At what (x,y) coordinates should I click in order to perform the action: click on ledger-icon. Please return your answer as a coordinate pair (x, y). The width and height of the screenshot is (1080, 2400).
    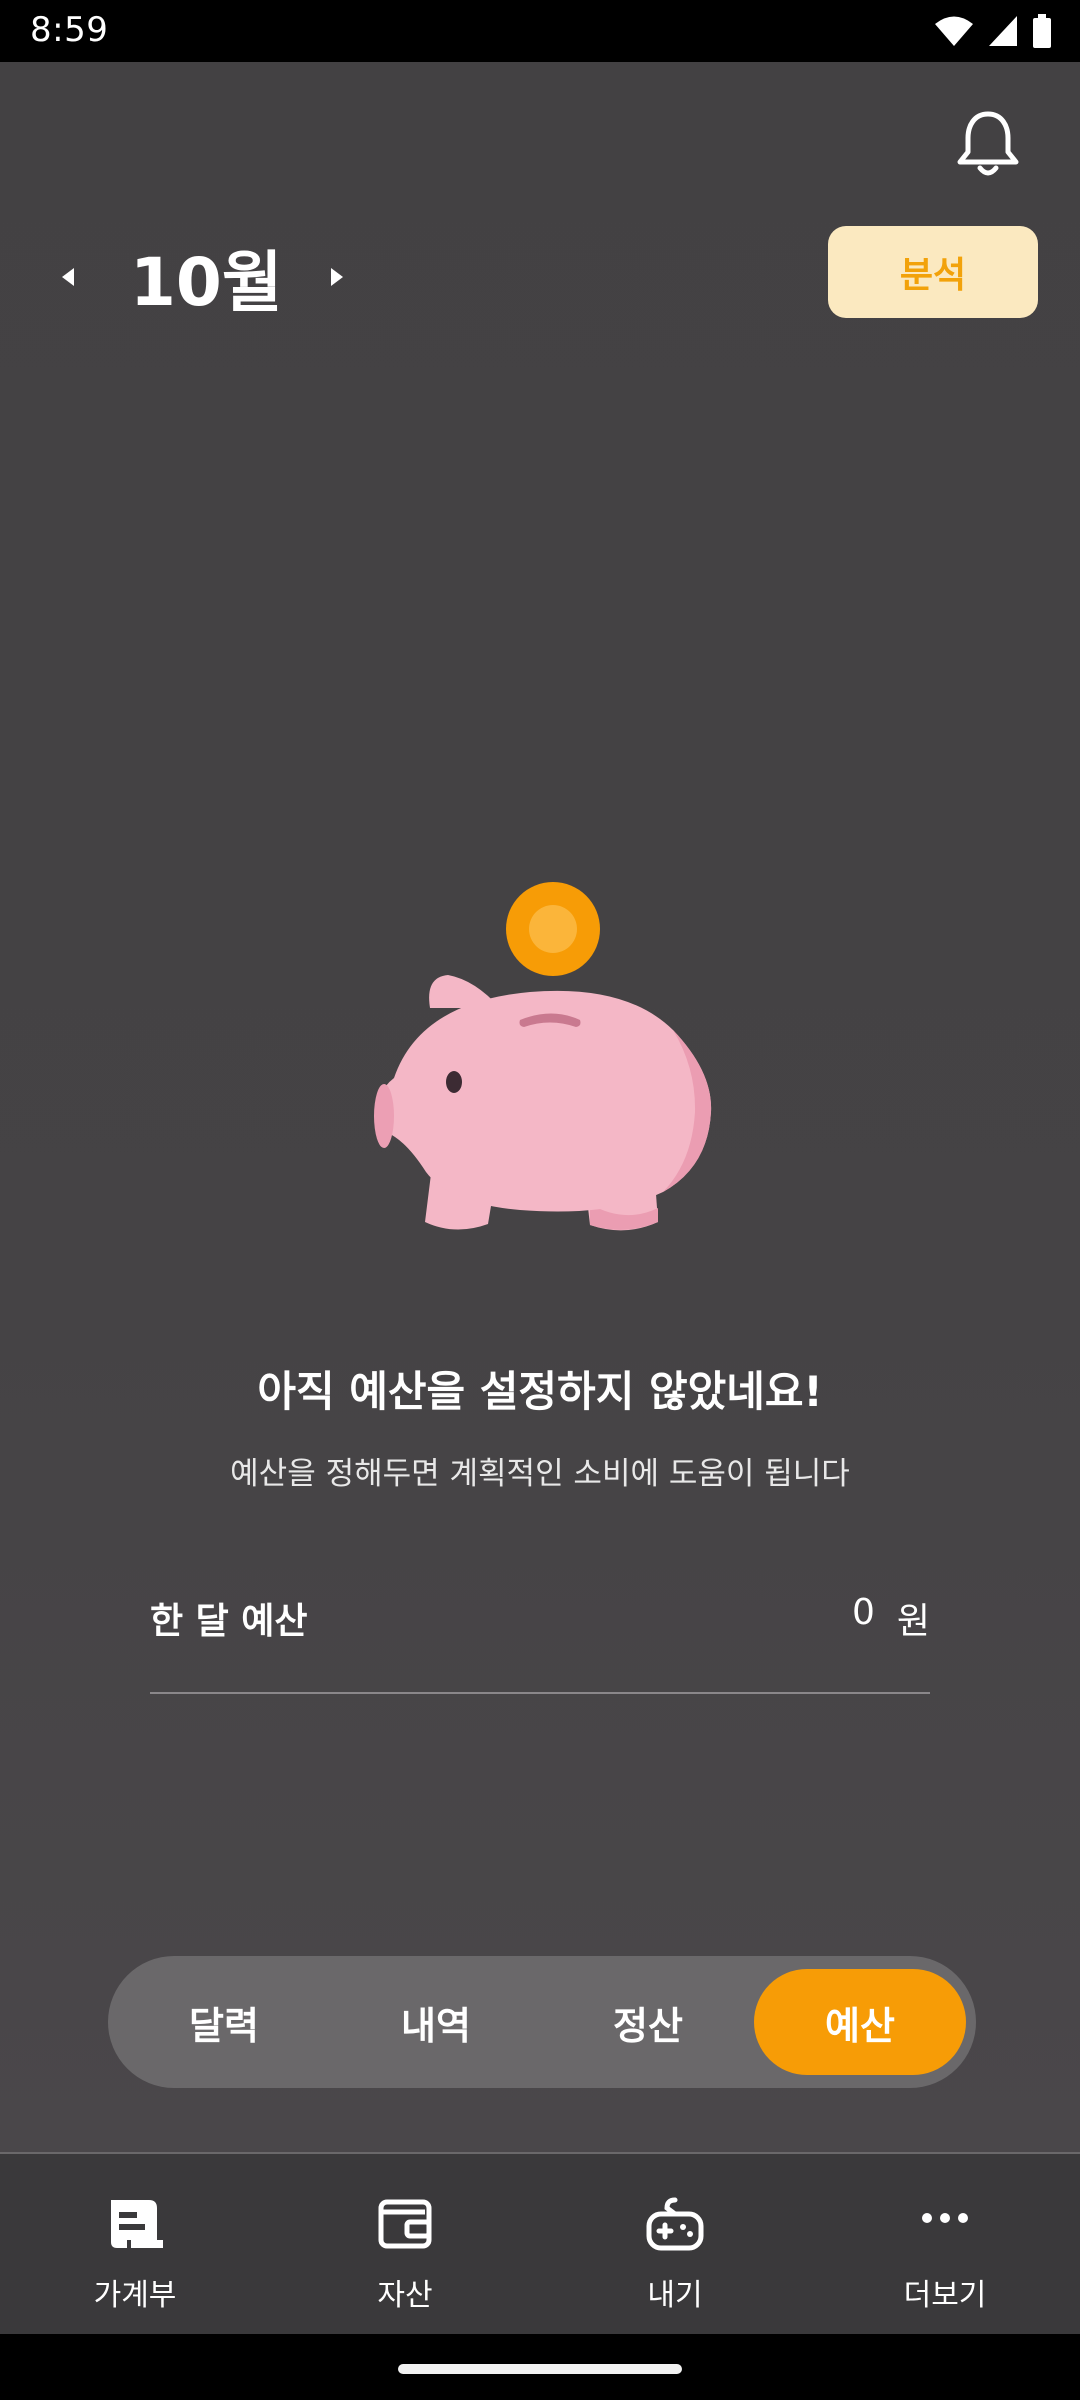
    Looking at the image, I should click on (137, 2224).